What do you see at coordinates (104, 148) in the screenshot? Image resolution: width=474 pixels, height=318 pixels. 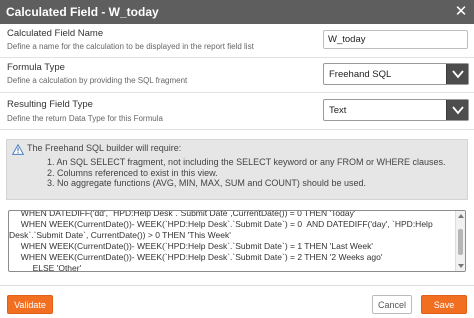 I see `info-heading: The Freehand SQL builder will require:` at bounding box center [104, 148].